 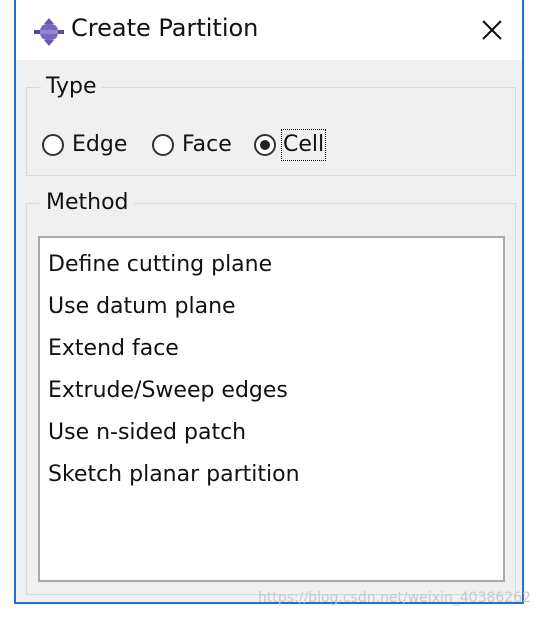 I want to click on title-bar: Create Partition, so click(x=269, y=30).